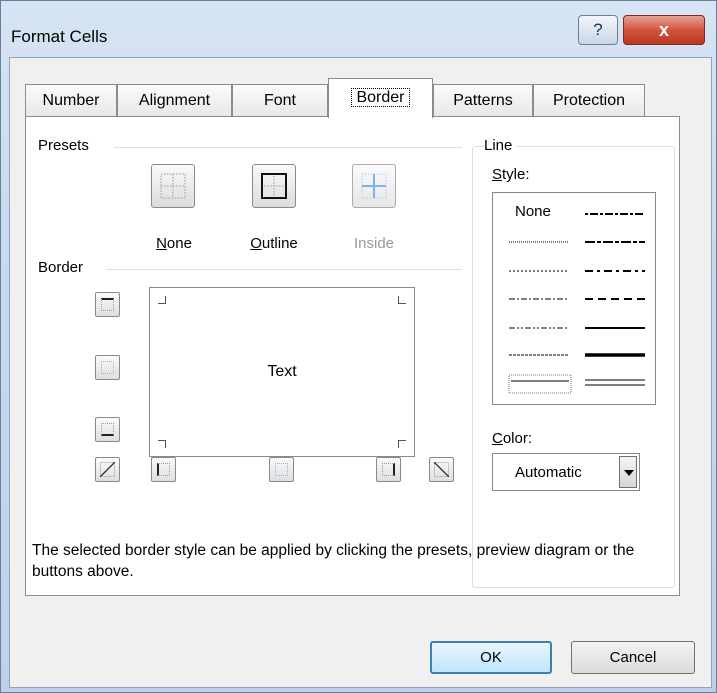 Image resolution: width=717 pixels, height=693 pixels. I want to click on tab-border: Border, so click(380, 98).